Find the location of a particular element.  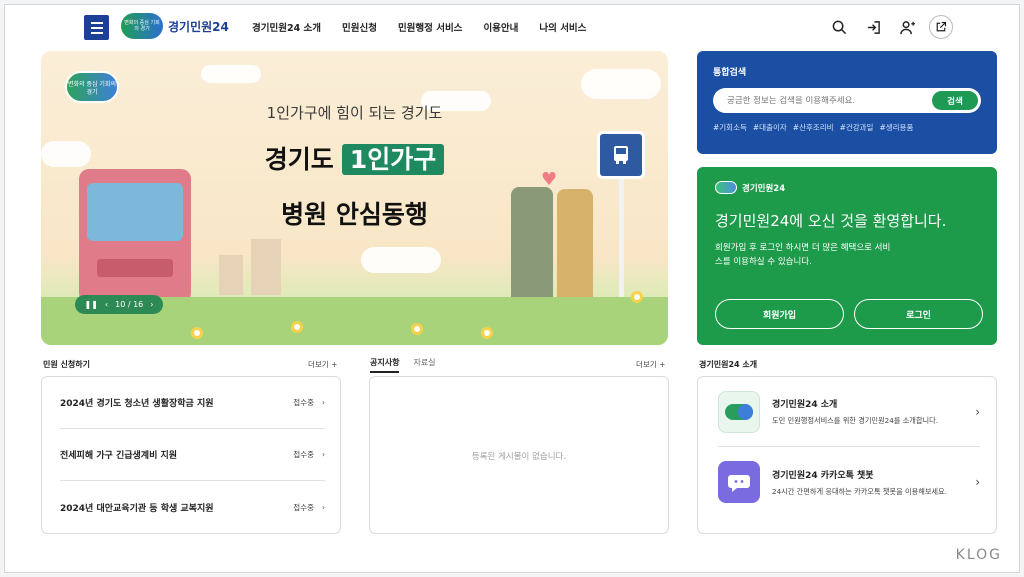

intro-title: 경기민원24 소개 is located at coordinates (728, 364).